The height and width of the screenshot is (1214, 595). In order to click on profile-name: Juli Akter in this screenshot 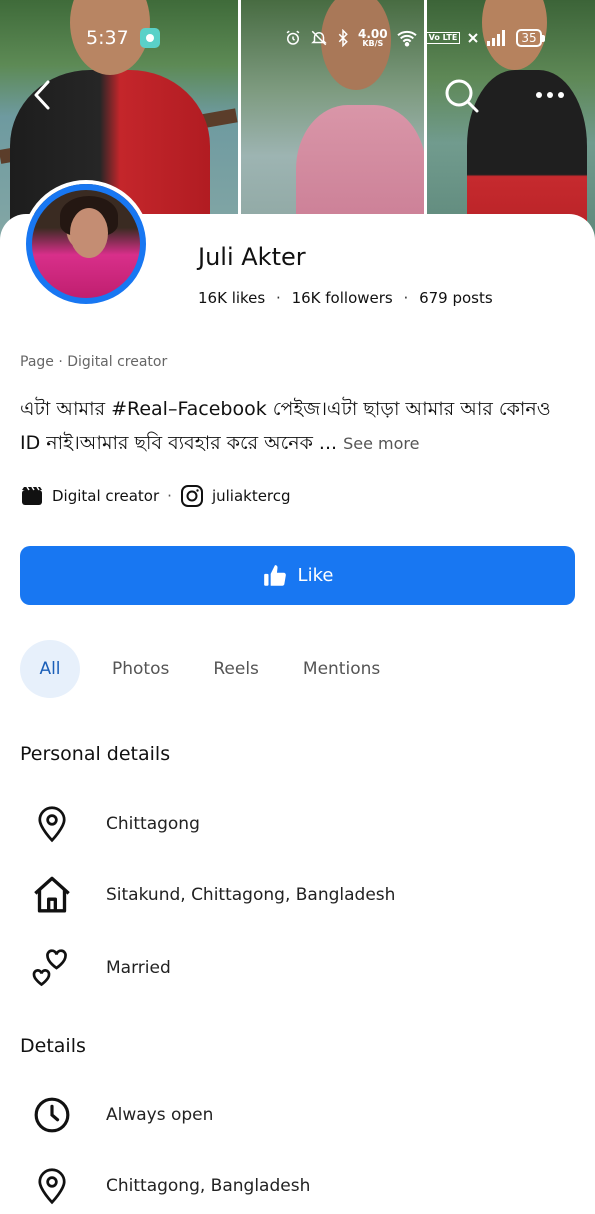, I will do `click(252, 257)`.